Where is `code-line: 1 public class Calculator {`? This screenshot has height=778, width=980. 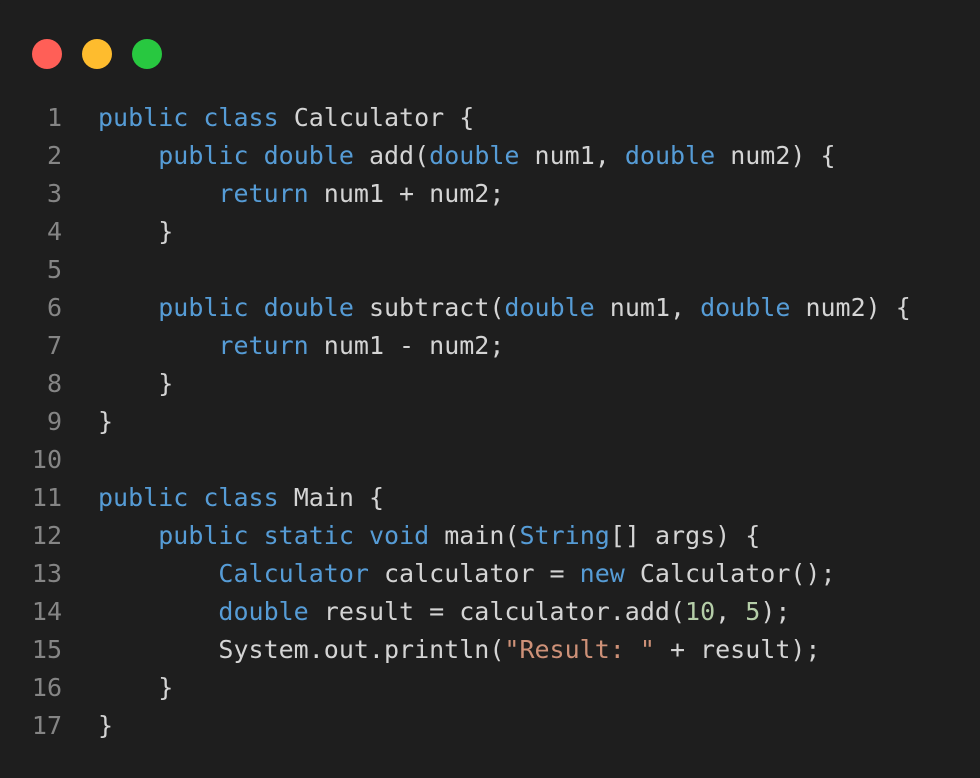
code-line: 1 public class Calculator { is located at coordinates (455, 118).